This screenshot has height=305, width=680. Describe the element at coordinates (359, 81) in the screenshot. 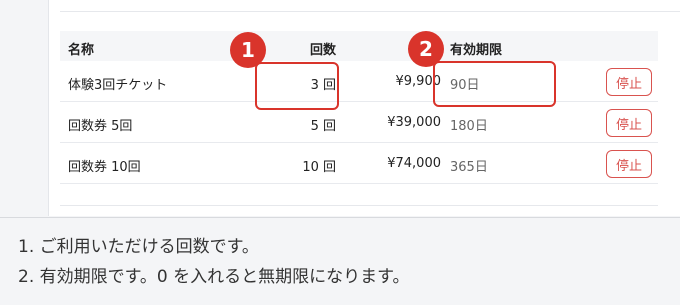

I see `table-row: 体験3回チケット 3 回 ¥9,900 90日 停止` at that location.